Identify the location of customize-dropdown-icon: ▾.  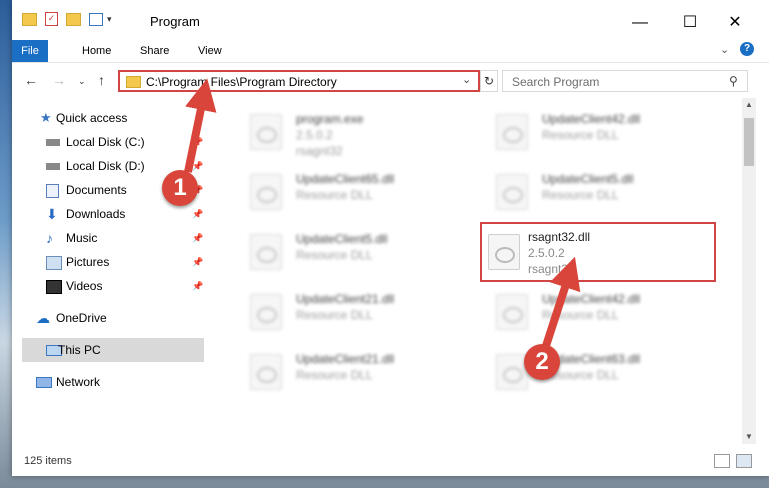
(109, 19).